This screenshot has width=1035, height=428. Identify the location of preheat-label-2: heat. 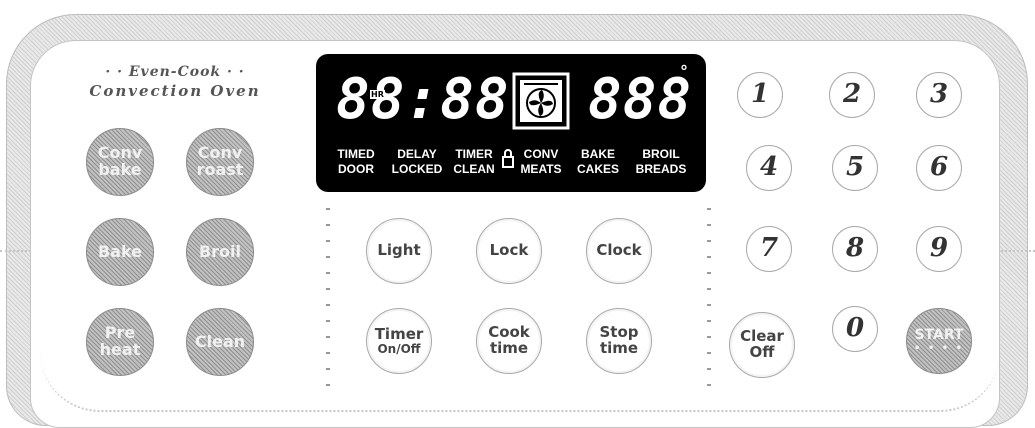
(120, 349).